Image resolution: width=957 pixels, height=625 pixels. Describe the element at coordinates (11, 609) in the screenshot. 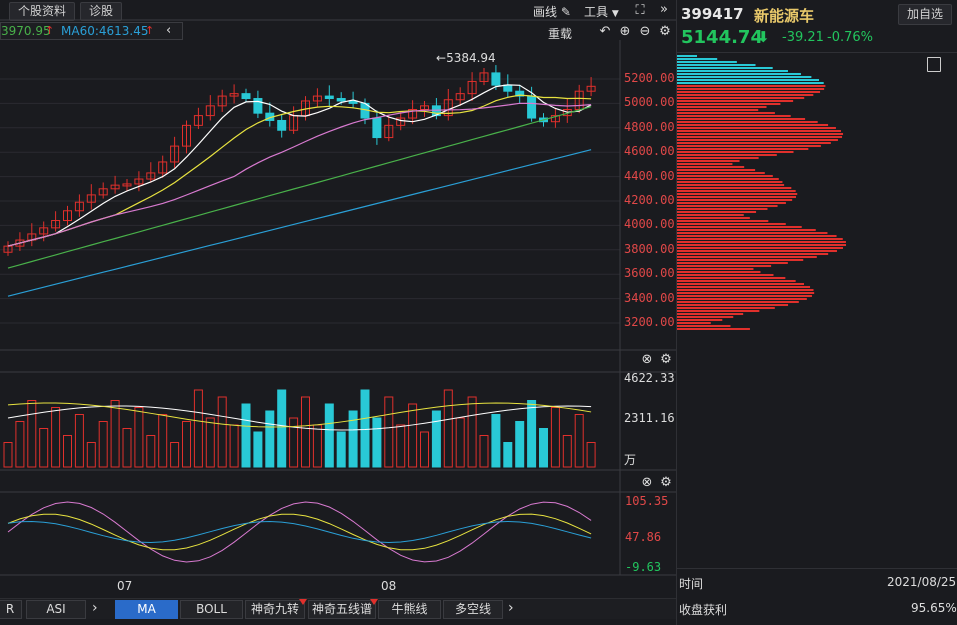

I see `tab-r: R` at that location.